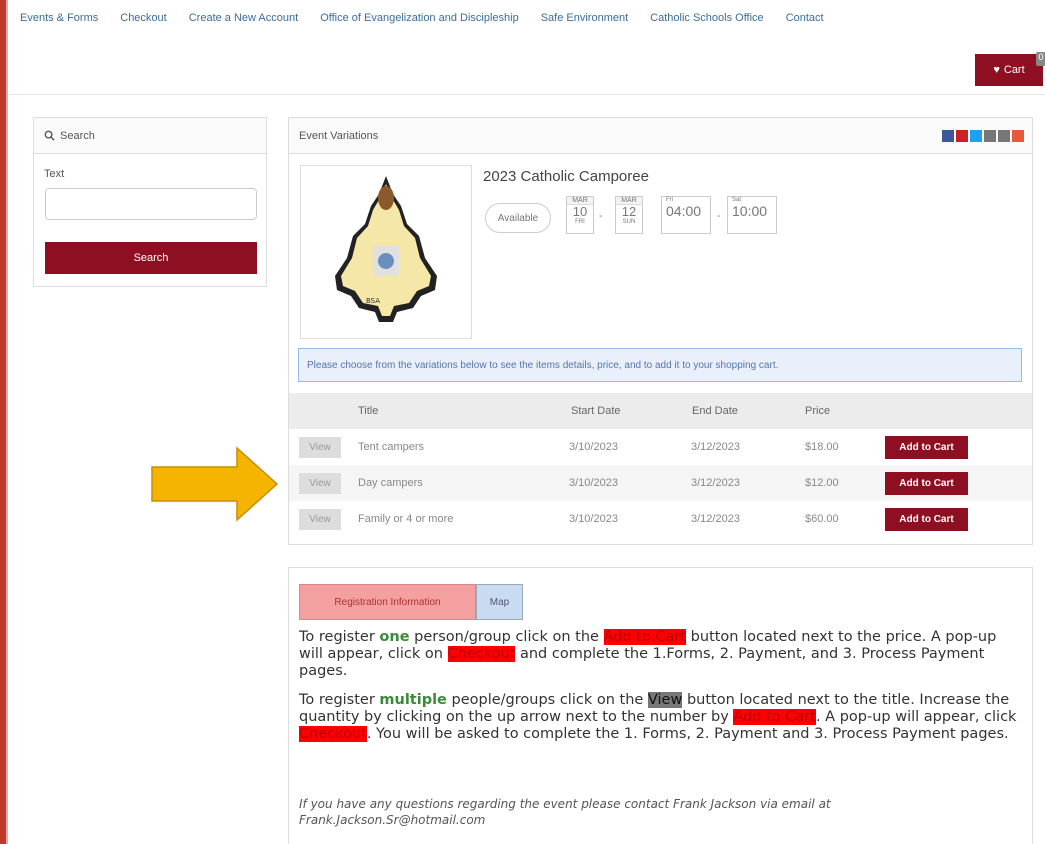 The height and width of the screenshot is (844, 1045). Describe the element at coordinates (150, 136) in the screenshot. I see `search-panel-header: Search` at that location.